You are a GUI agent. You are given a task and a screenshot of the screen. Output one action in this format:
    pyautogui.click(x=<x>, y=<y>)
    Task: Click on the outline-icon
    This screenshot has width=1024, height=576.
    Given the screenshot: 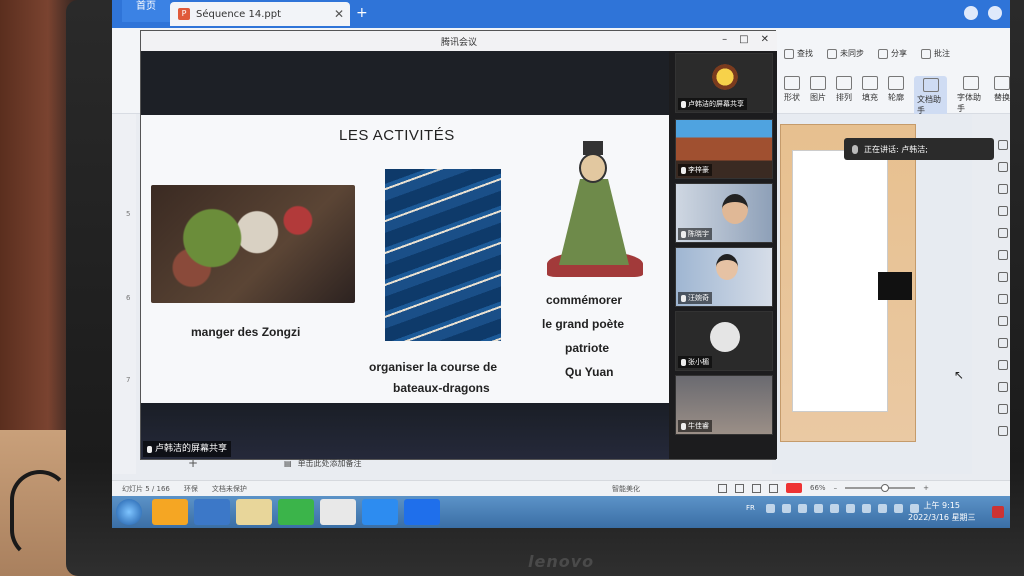 What is the action you would take?
    pyautogui.click(x=896, y=83)
    